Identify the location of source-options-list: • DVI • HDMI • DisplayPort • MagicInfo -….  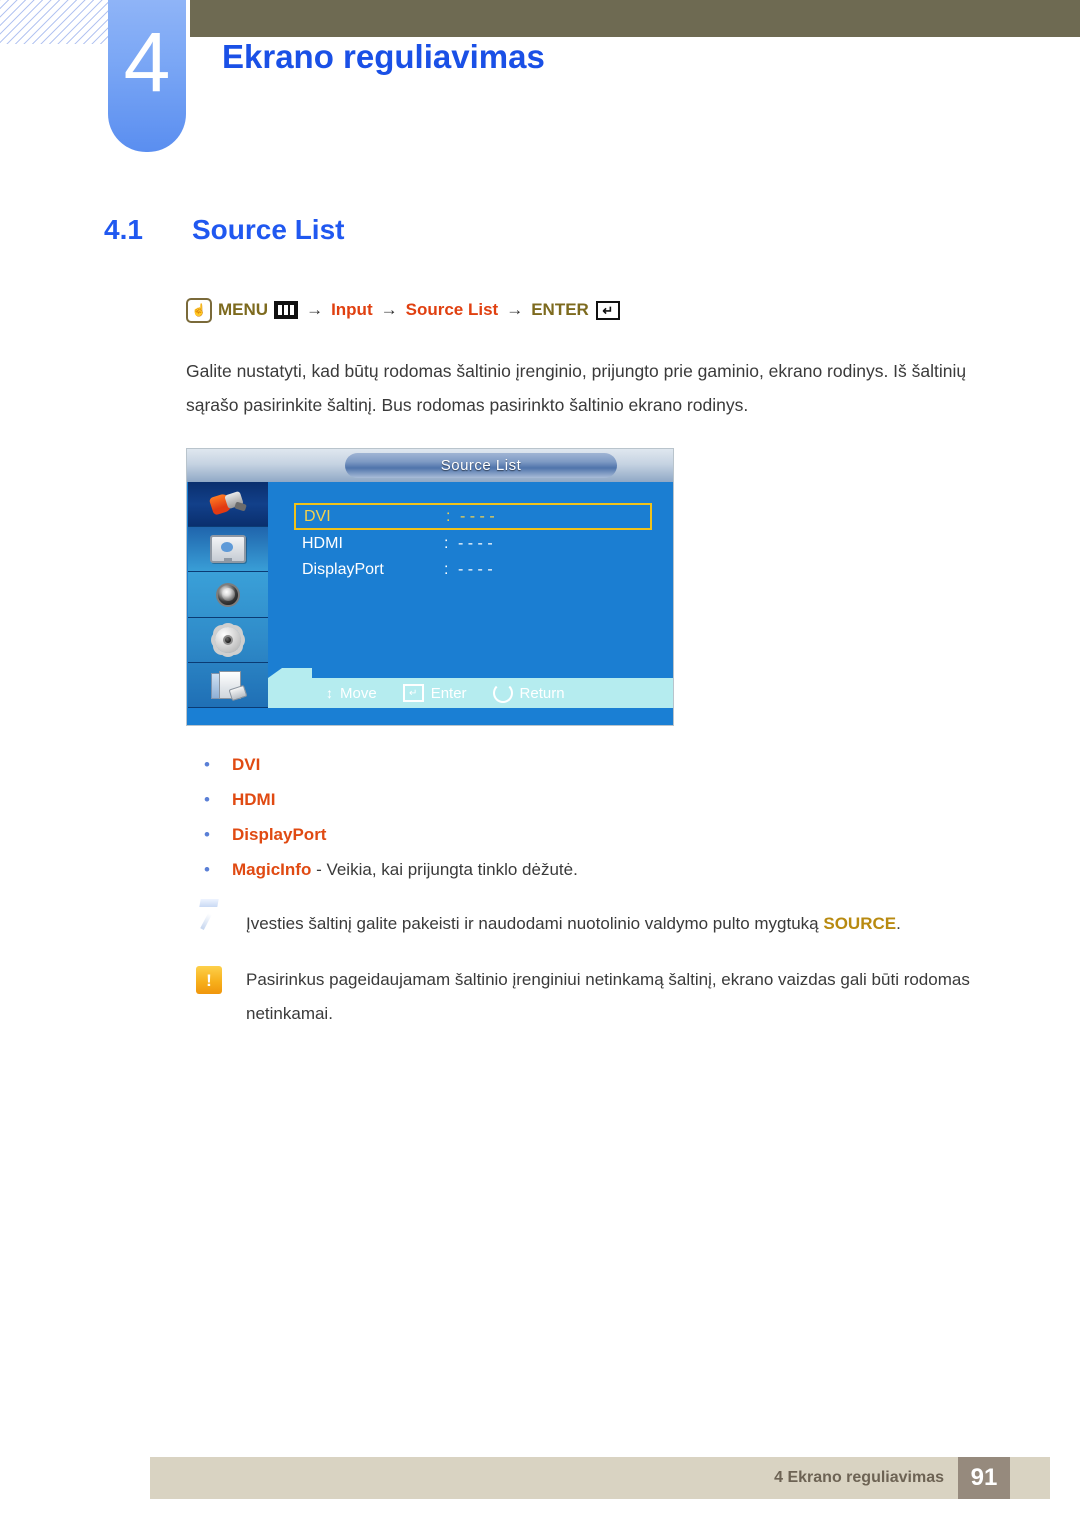
(592, 817).